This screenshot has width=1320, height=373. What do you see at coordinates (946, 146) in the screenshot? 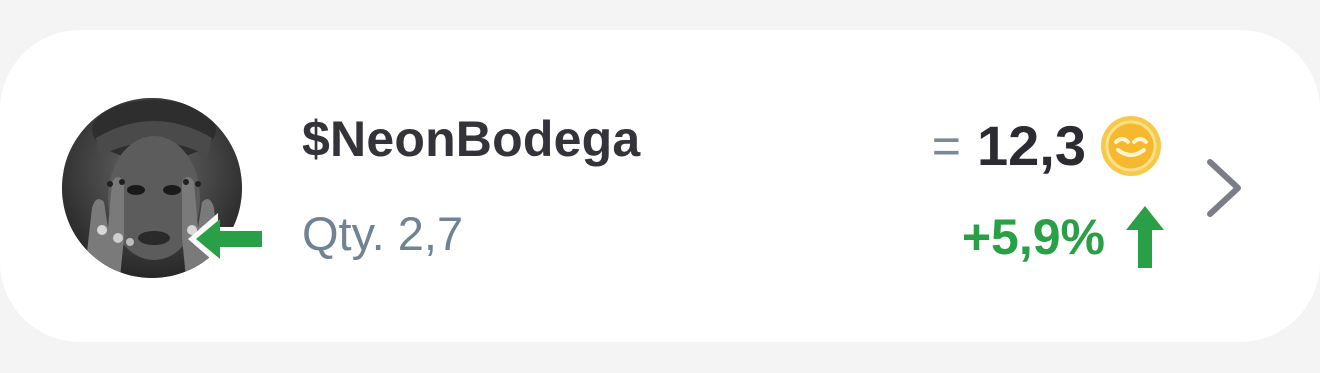
I see `approx-symbol: =` at bounding box center [946, 146].